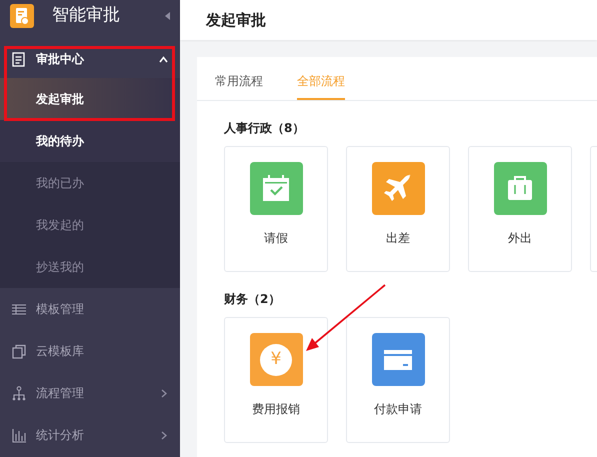 This screenshot has width=597, height=457. Describe the element at coordinates (276, 380) in the screenshot. I see `process-tile: ¥ 费用报销` at that location.